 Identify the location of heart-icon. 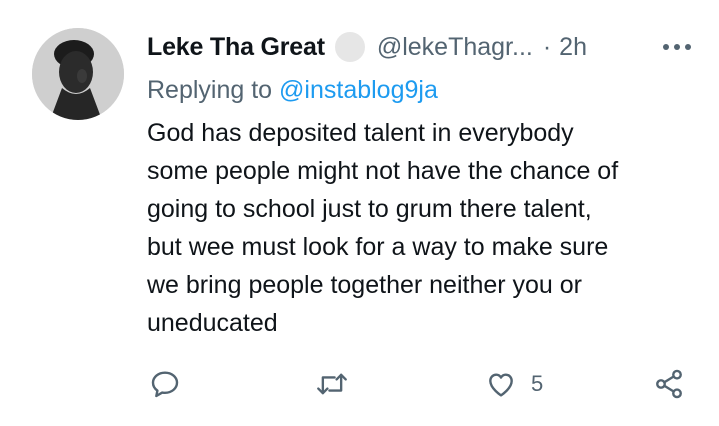
(501, 385).